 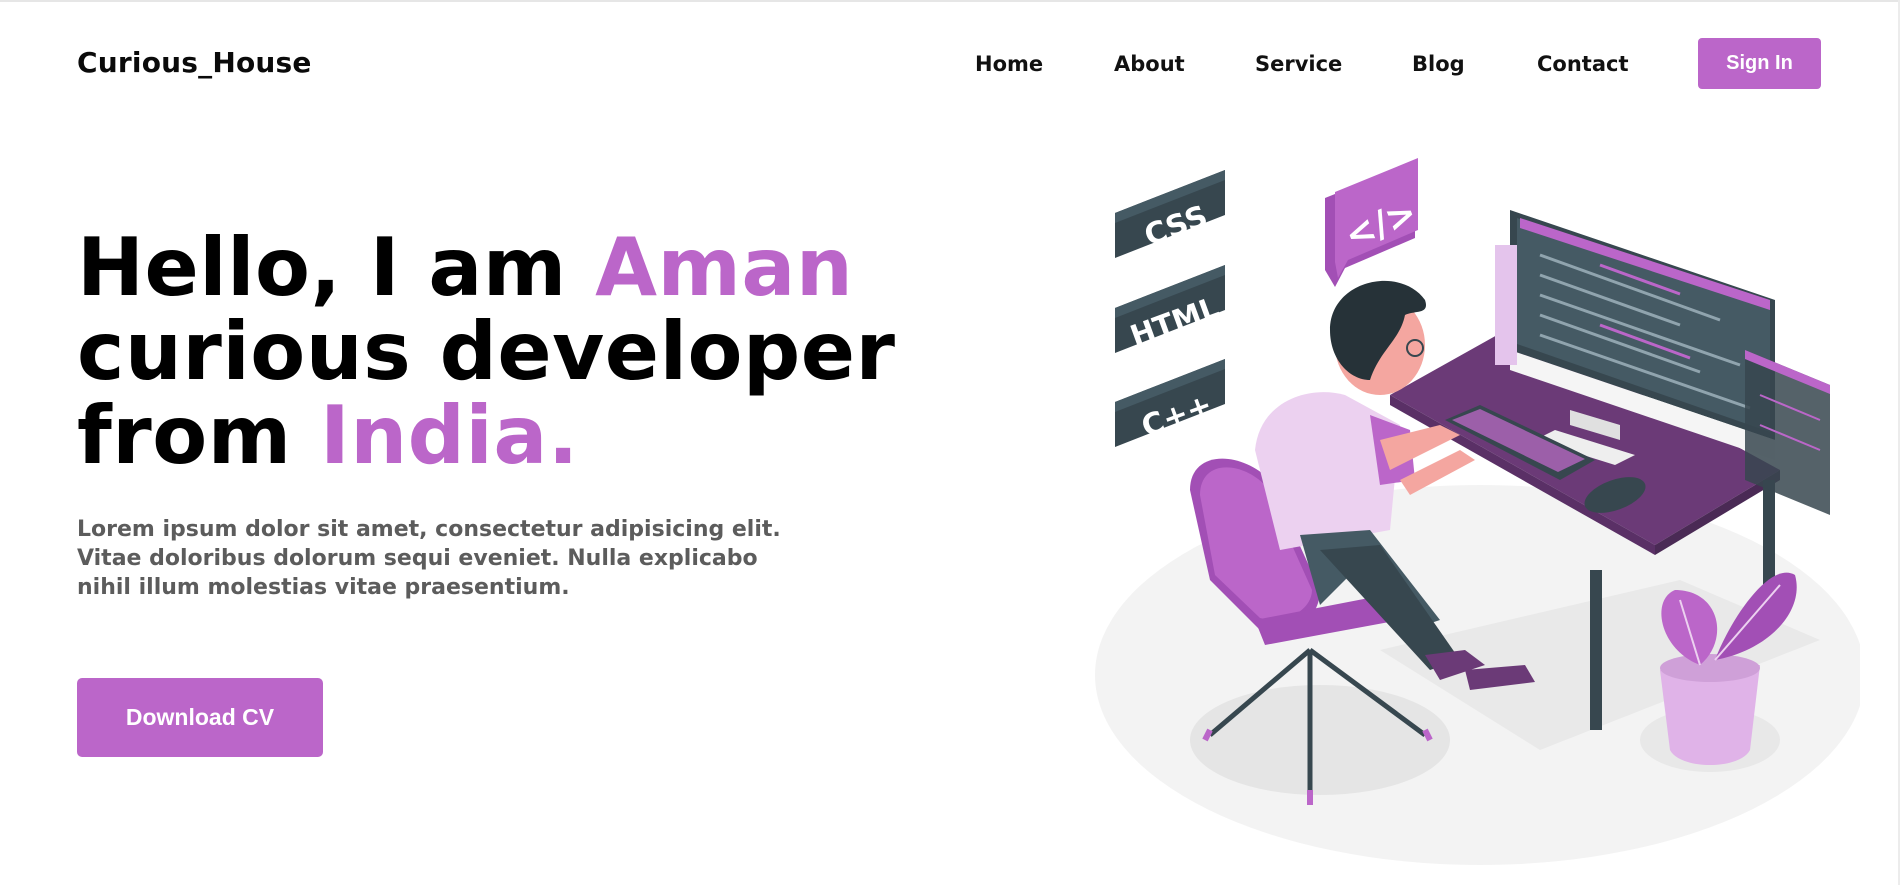 I want to click on hero-country: India., so click(x=449, y=435).